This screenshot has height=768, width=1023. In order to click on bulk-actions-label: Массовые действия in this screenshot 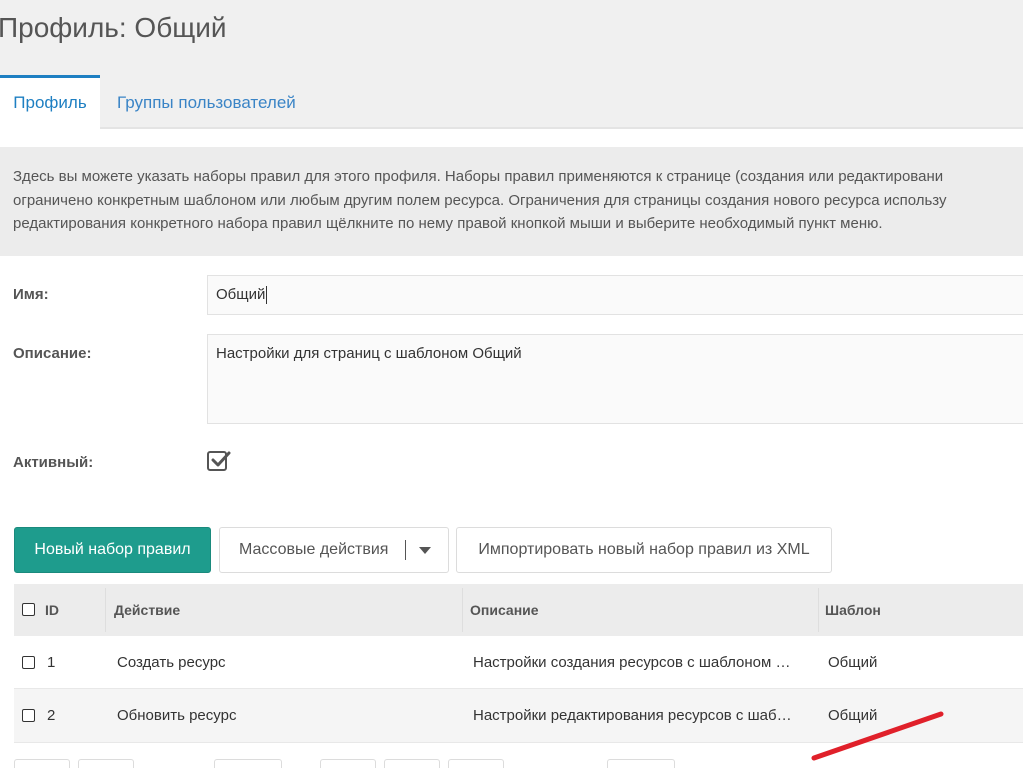, I will do `click(314, 549)`.